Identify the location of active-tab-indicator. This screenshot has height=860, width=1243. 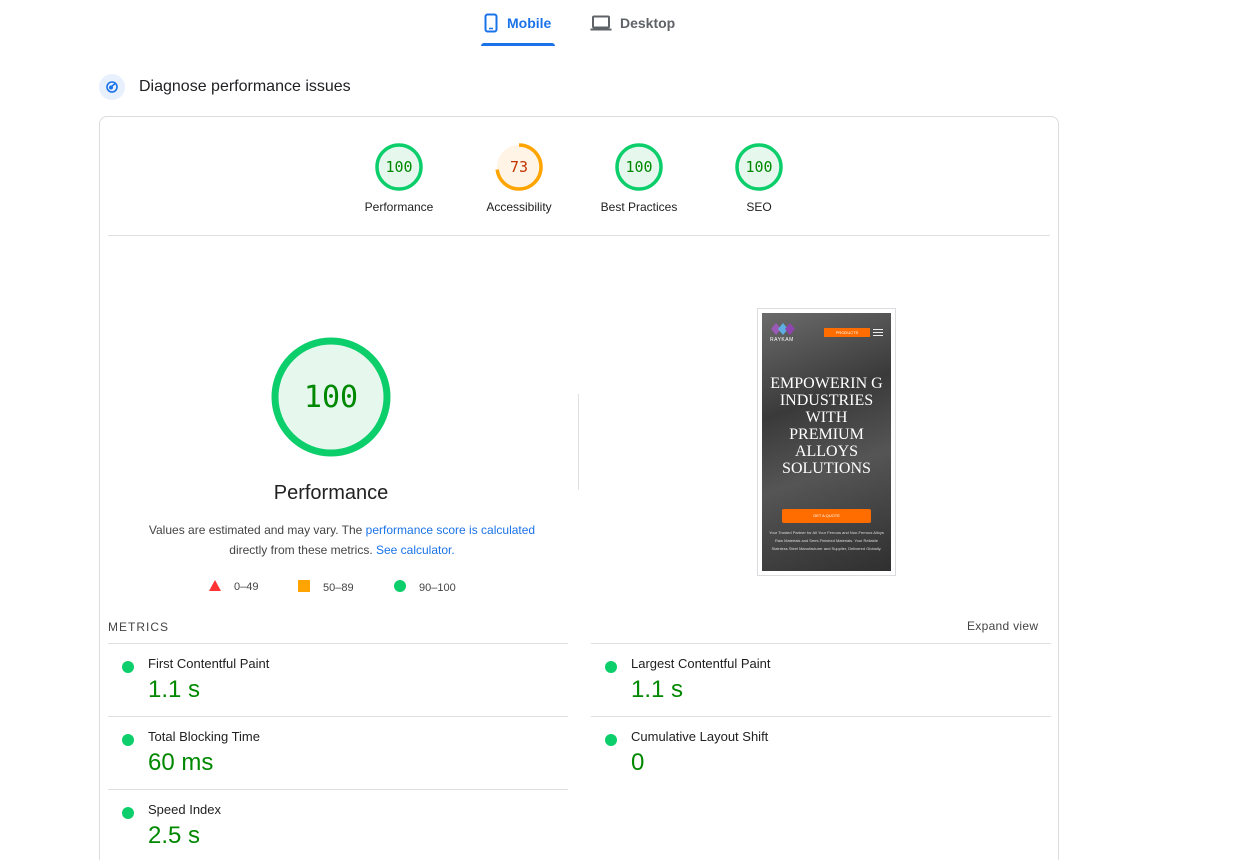
(518, 44).